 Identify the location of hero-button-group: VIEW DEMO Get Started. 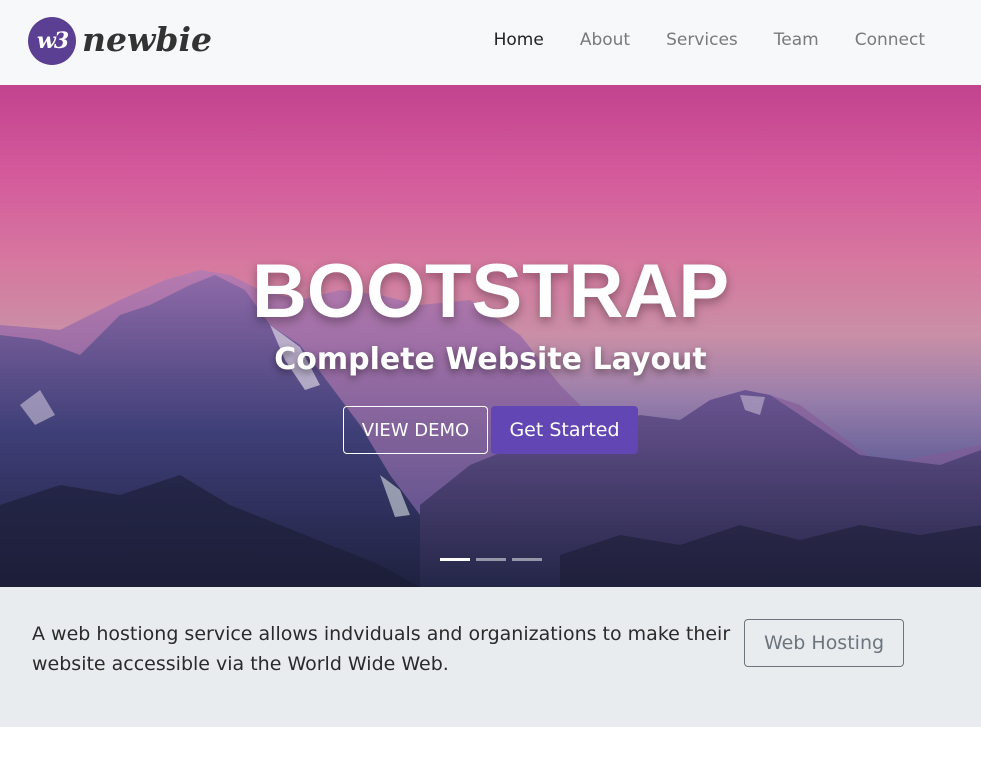
(490, 430).